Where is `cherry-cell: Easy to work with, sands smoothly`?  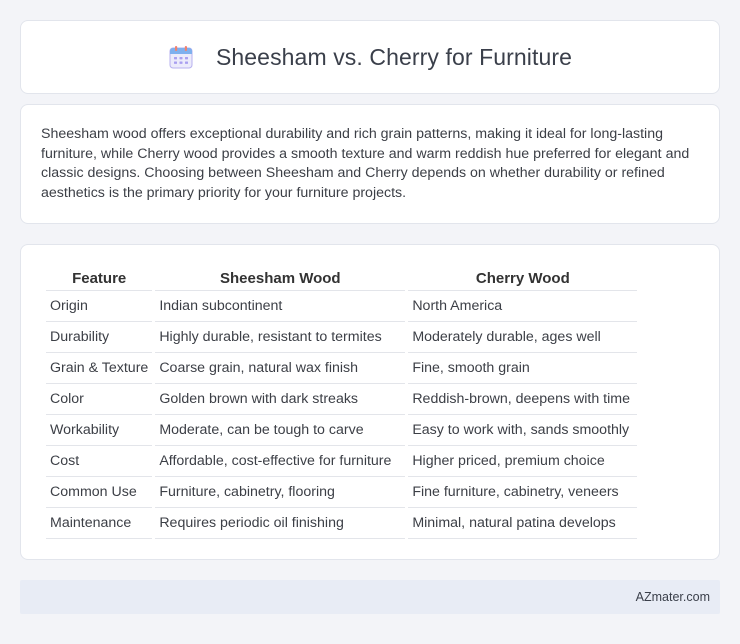
cherry-cell: Easy to work with, sands smoothly is located at coordinates (523, 430).